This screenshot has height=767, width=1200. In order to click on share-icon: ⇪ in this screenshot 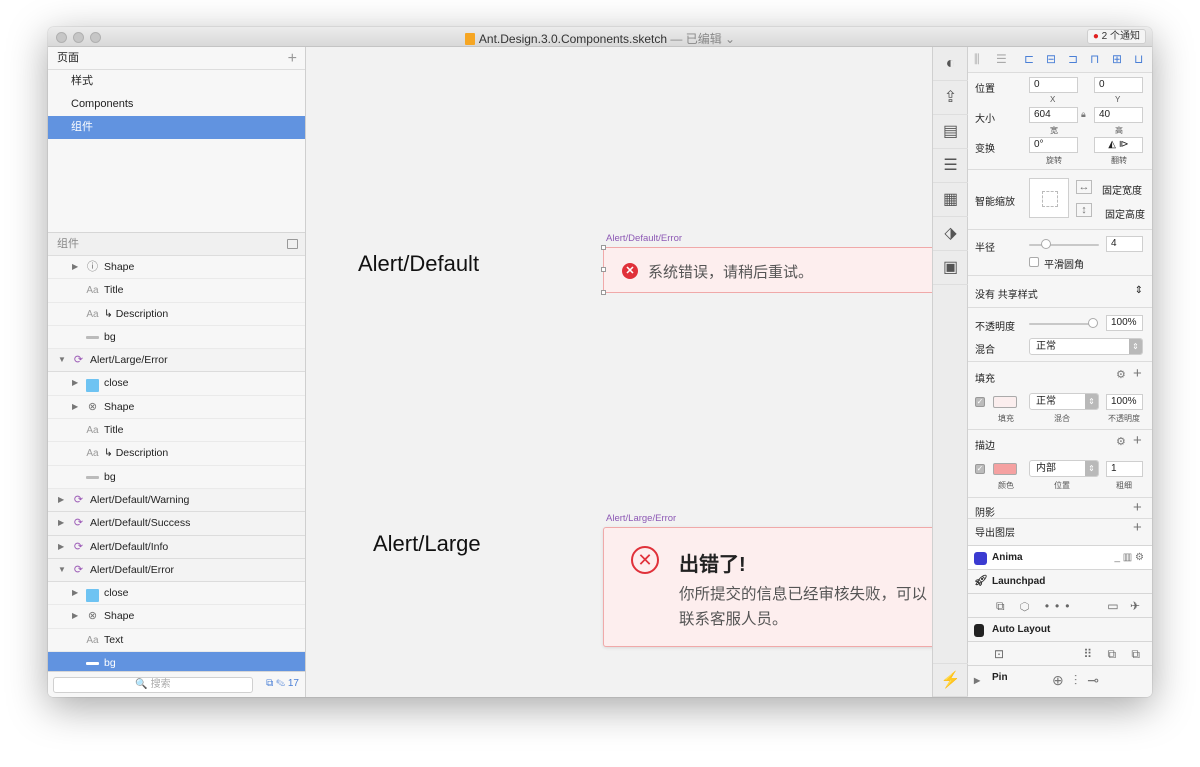, I will do `click(950, 98)`.